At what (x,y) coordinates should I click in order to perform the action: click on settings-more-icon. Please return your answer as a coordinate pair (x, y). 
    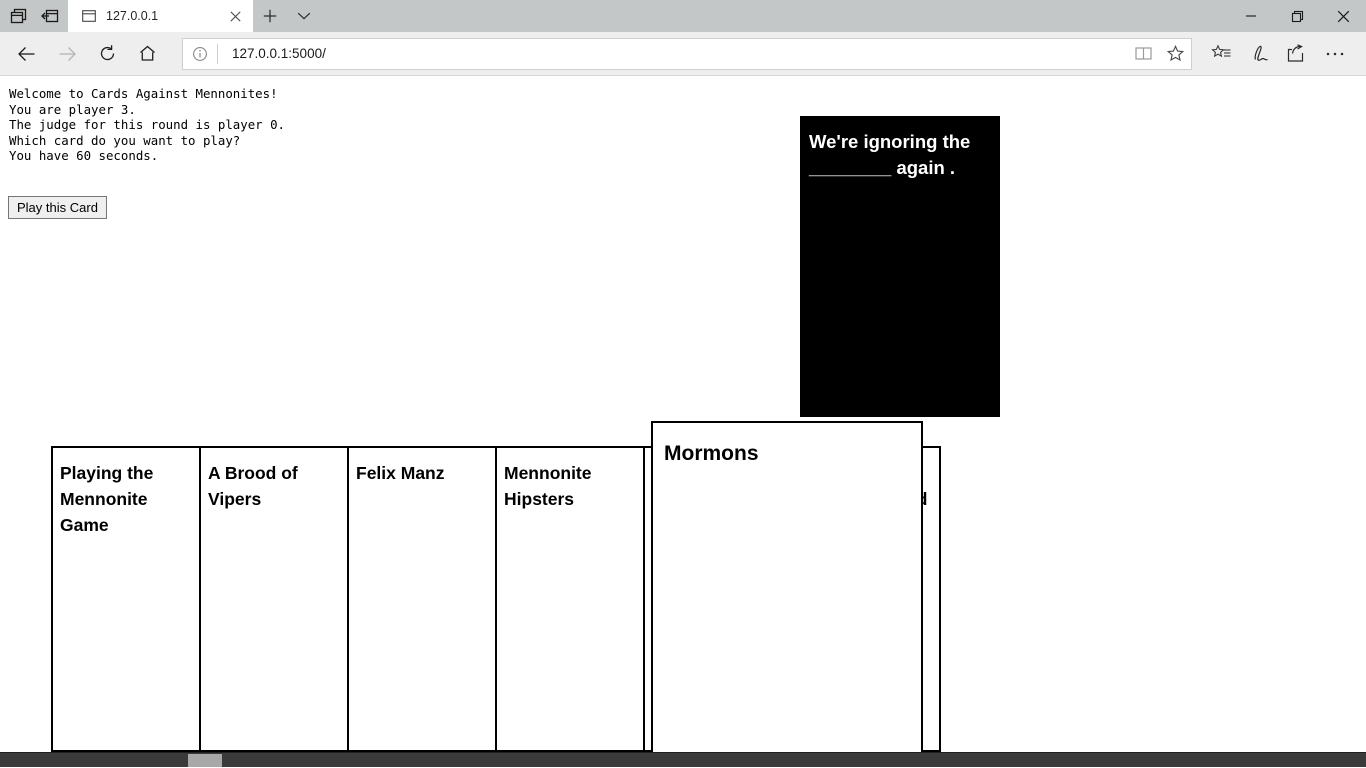
    Looking at the image, I should click on (1335, 54).